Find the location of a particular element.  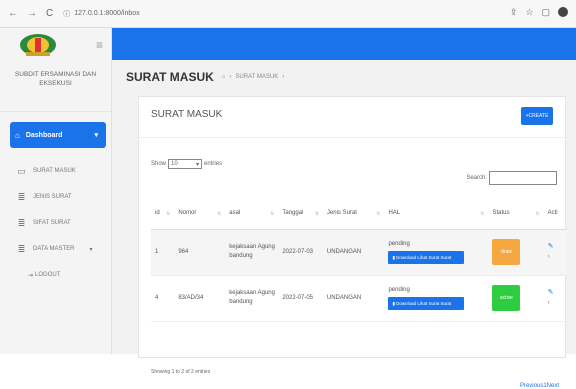

logout-icon: ⇥ is located at coordinates (31, 275).